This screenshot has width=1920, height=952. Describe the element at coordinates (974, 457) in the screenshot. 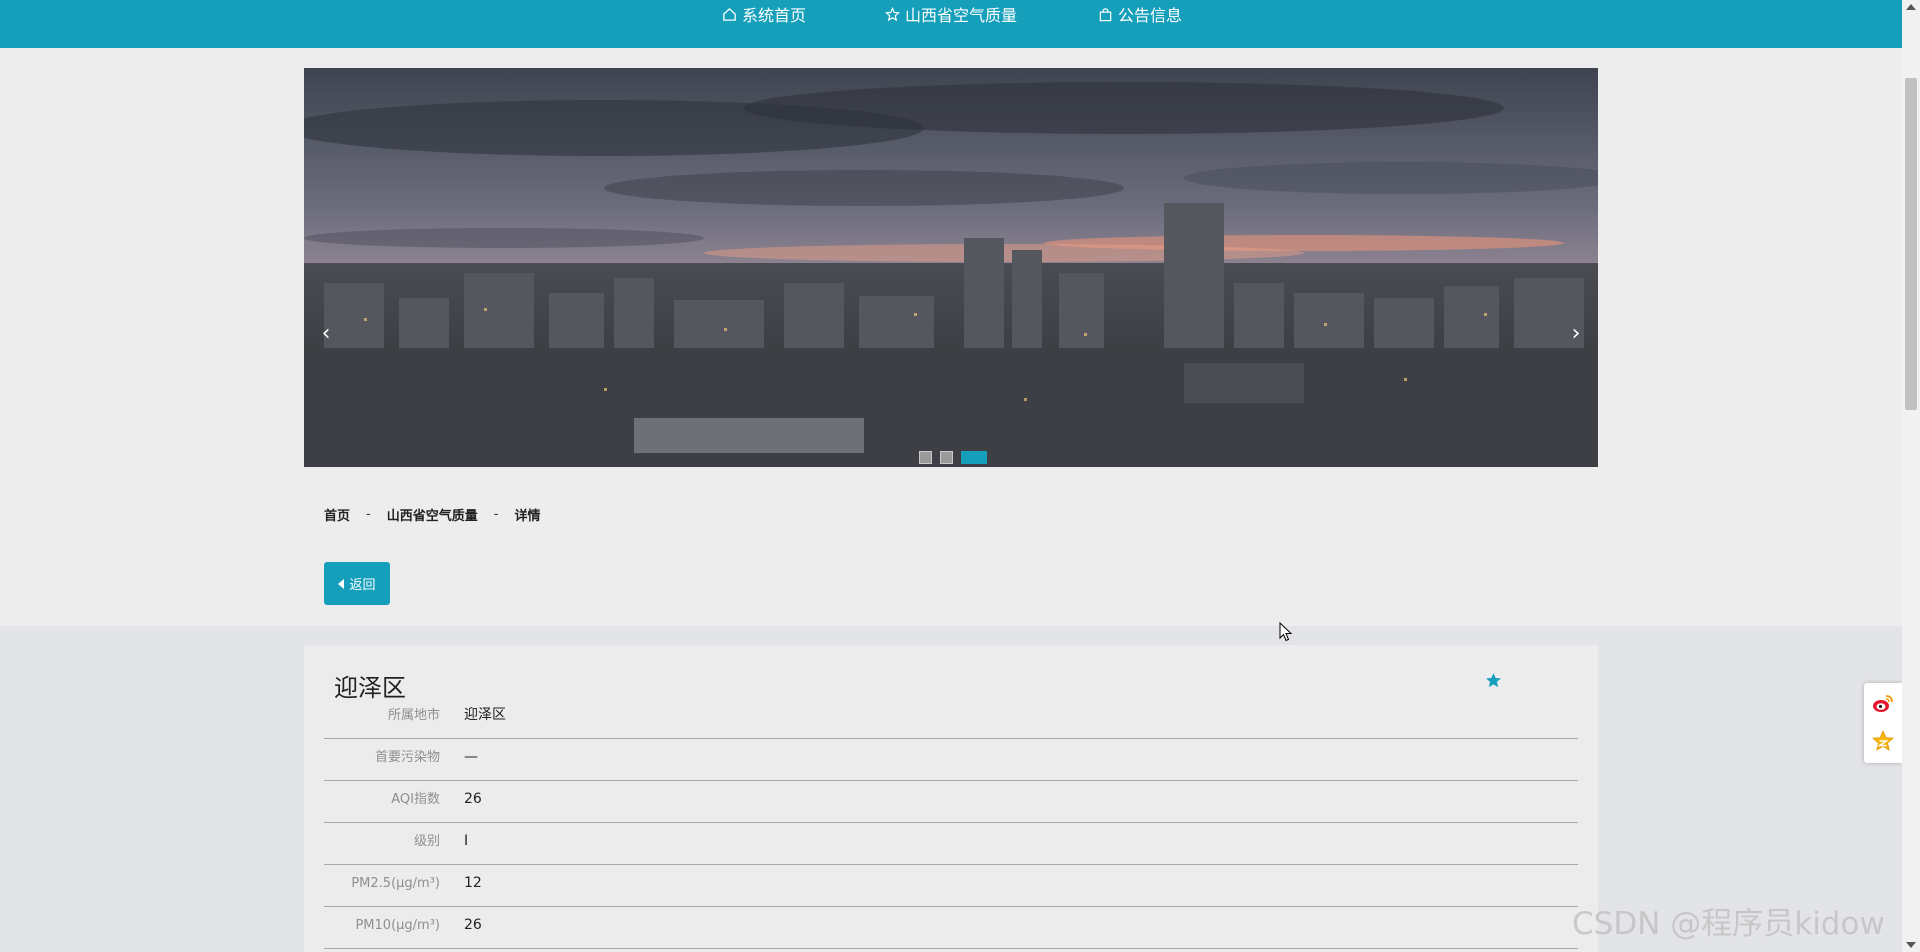

I see `carousel-dot-3-active` at that location.